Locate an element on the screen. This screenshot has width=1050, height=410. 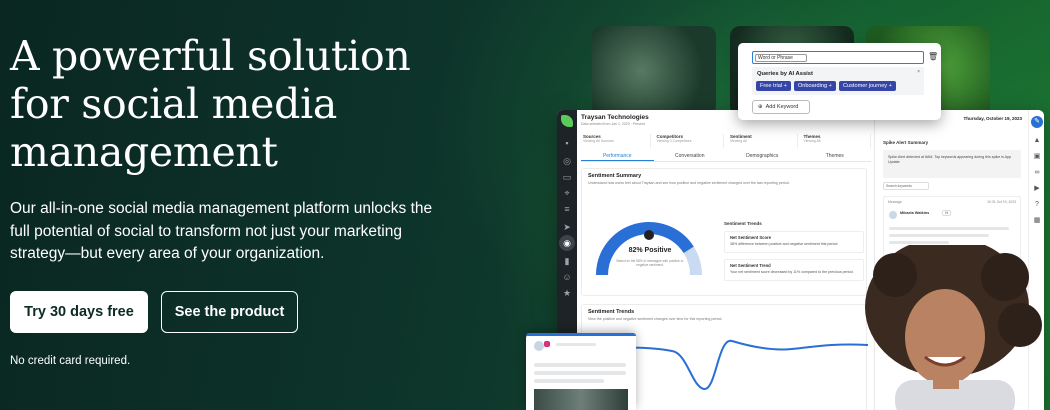
message-header: Message is located at coordinates (895, 202).